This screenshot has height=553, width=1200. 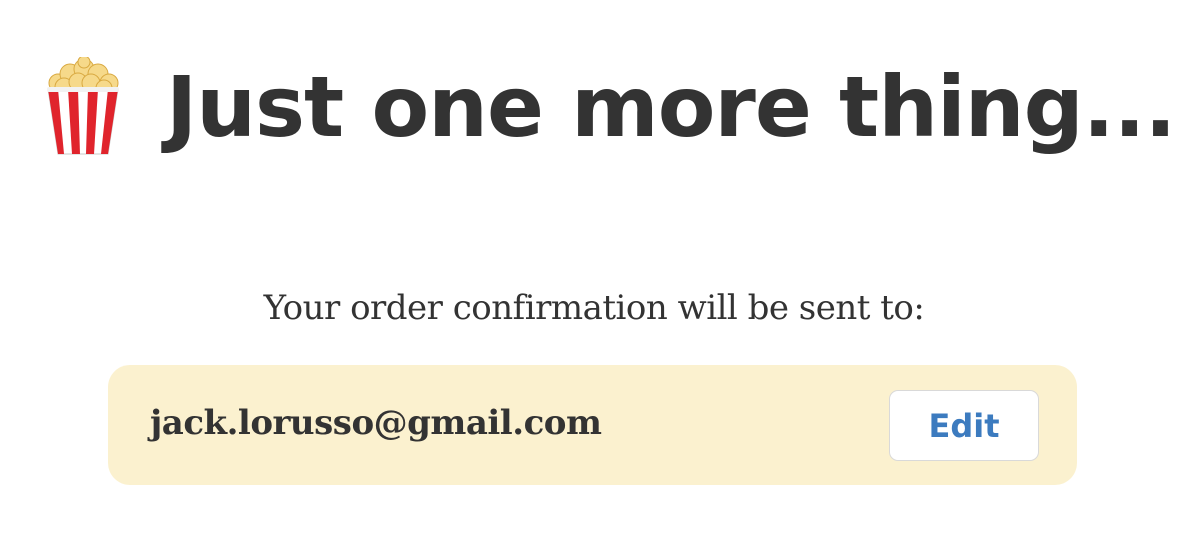 What do you see at coordinates (376, 423) in the screenshot?
I see `email-address: jack.lorusso@gmail.com` at bounding box center [376, 423].